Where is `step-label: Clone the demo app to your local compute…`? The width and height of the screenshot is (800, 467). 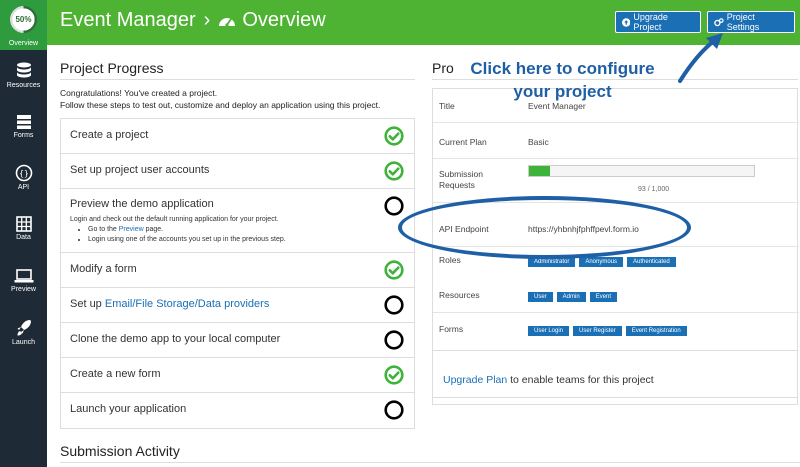
step-label: Clone the demo app to your local compute… is located at coordinates (175, 339).